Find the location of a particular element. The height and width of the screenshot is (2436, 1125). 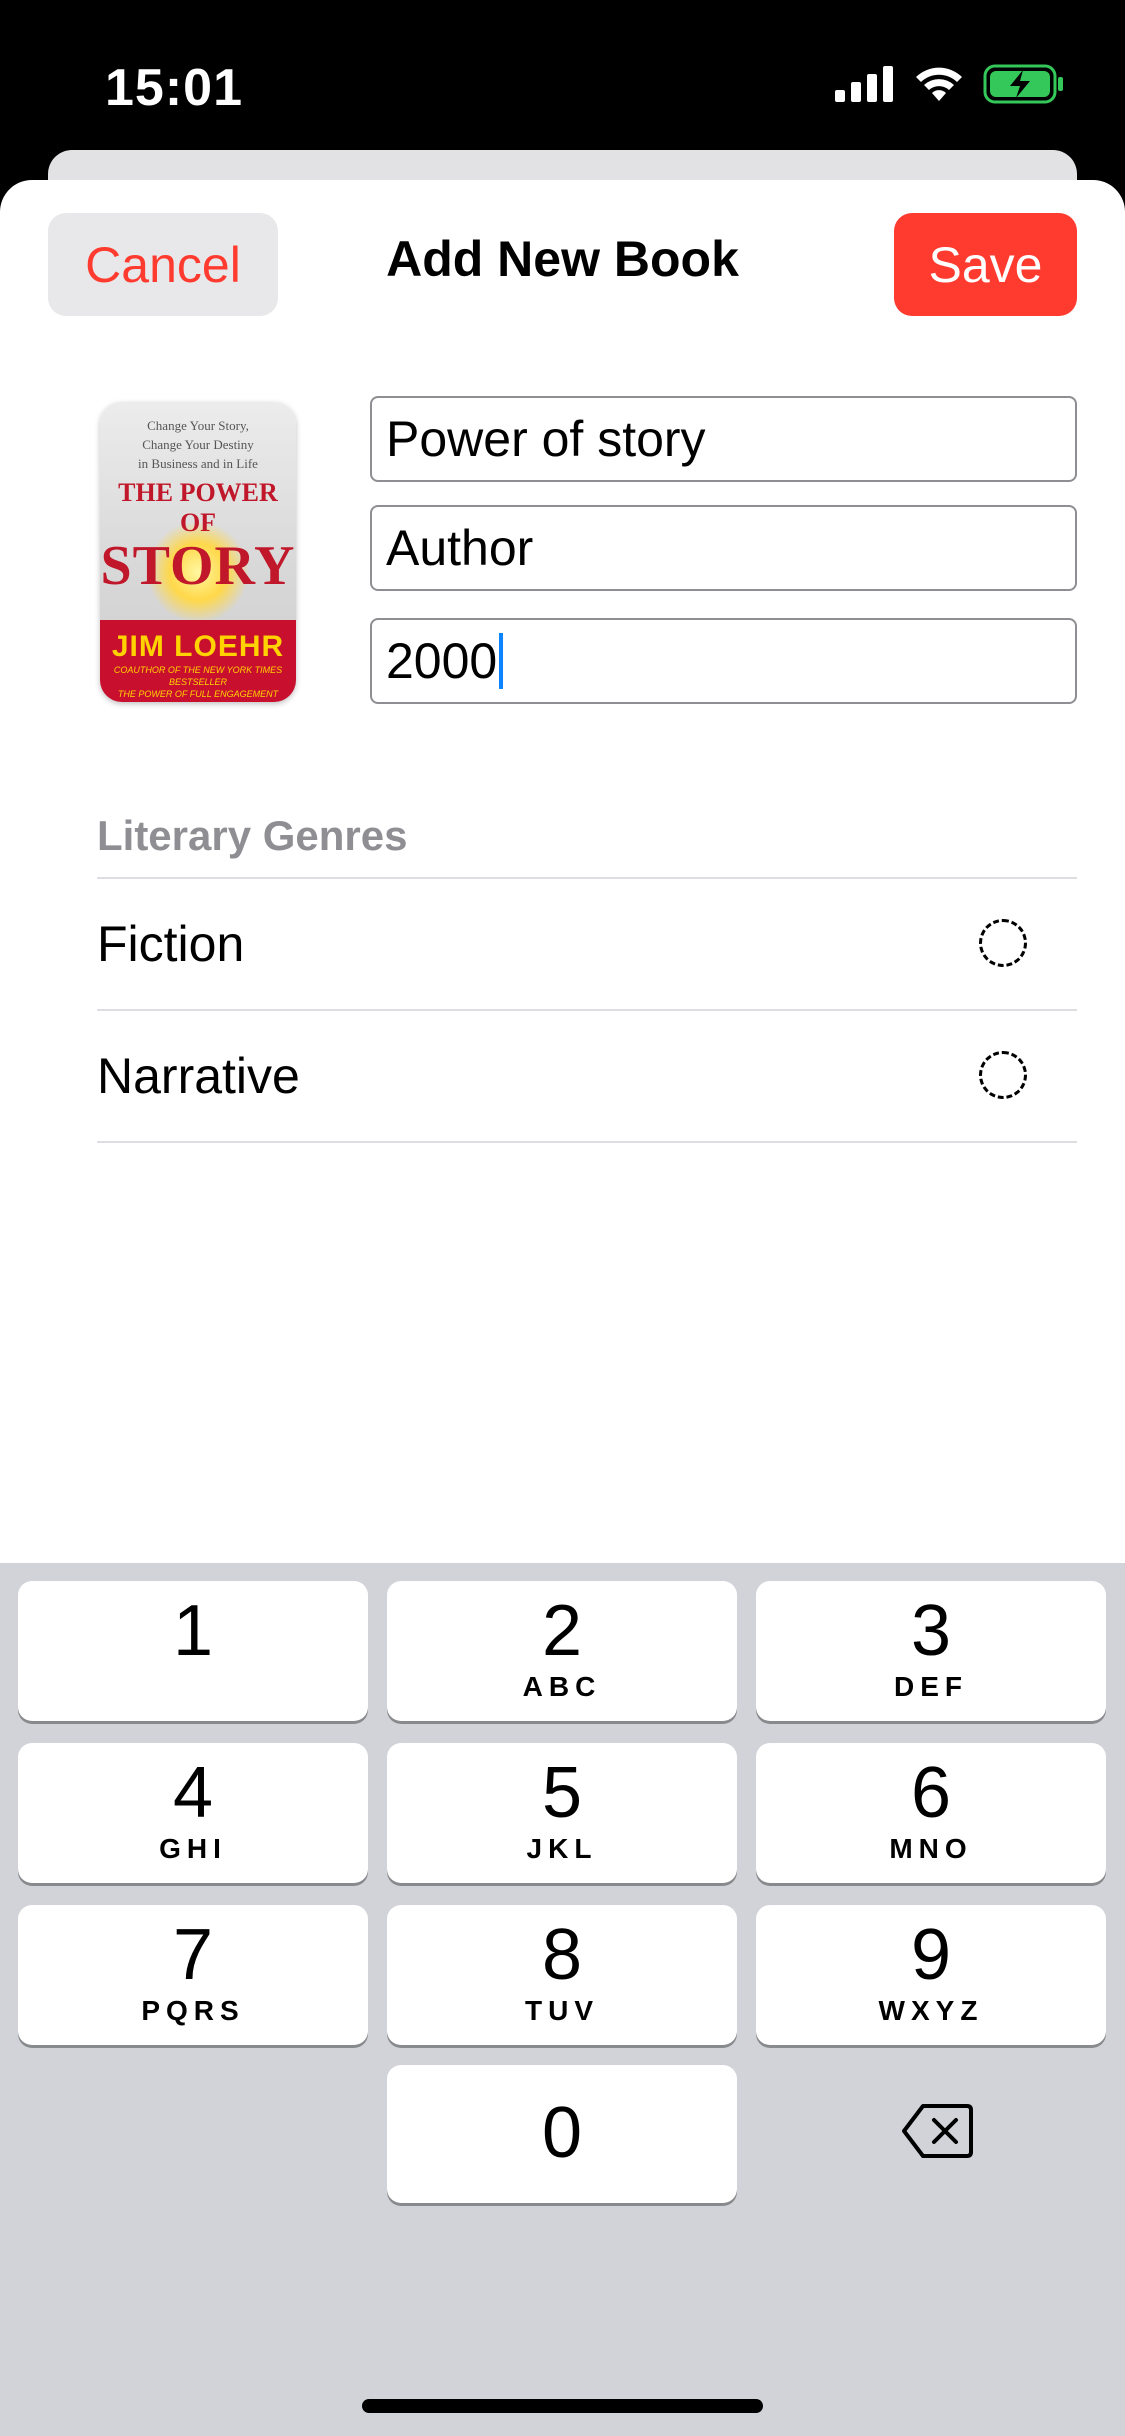

key-8: 8 TUV is located at coordinates (562, 1975).